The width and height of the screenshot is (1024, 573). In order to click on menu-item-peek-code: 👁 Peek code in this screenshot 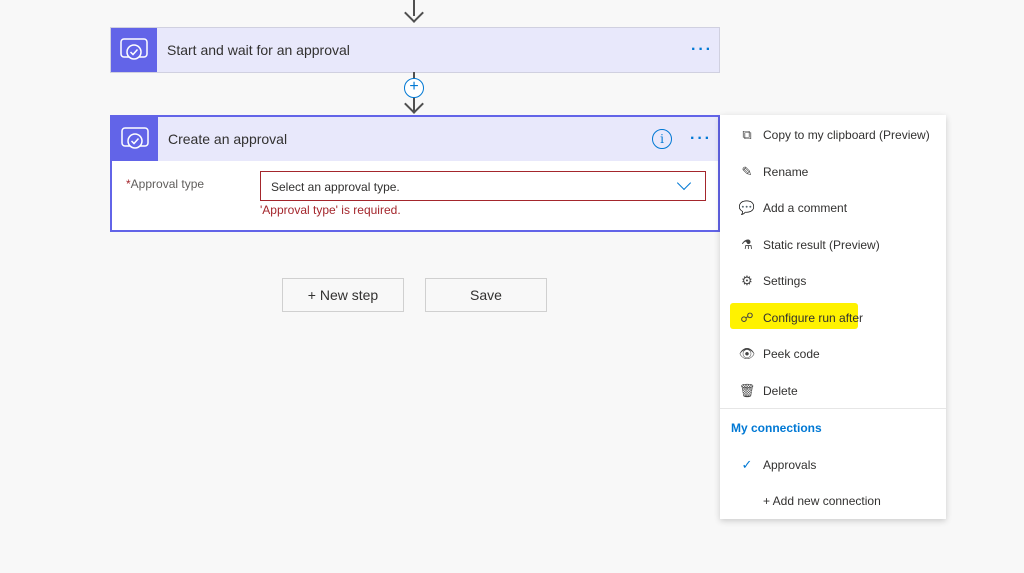, I will do `click(833, 354)`.